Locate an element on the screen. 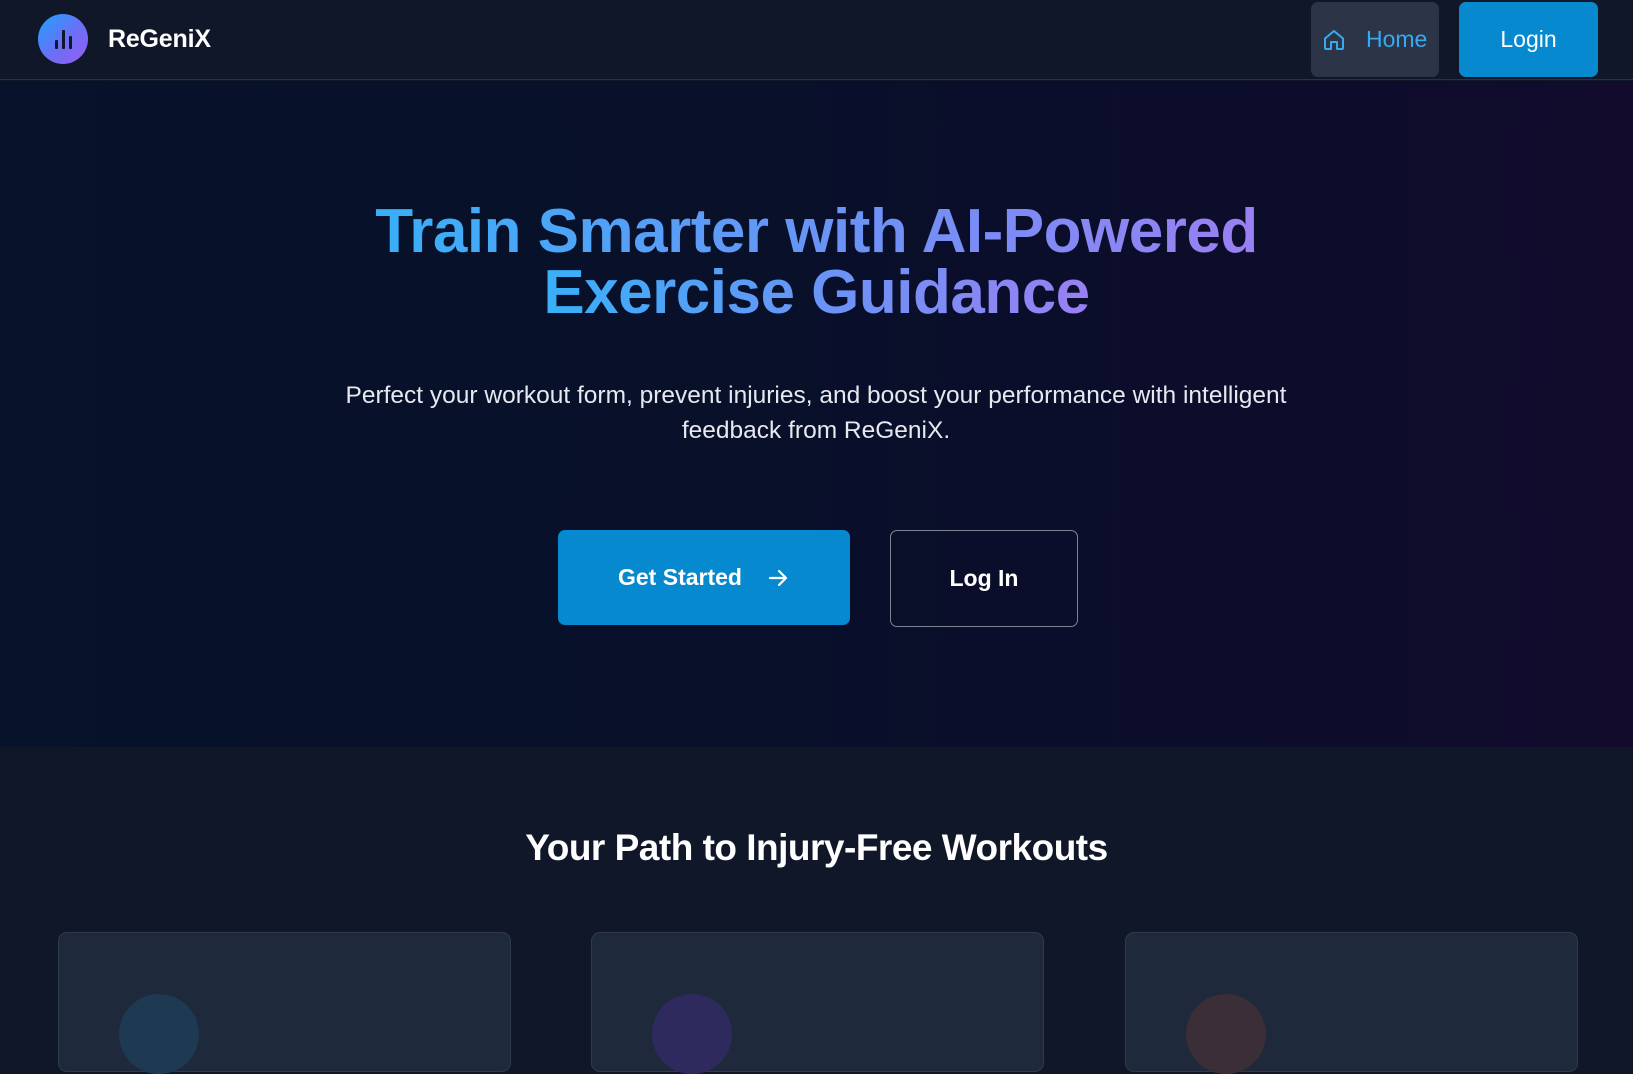 This screenshot has height=1074, width=1633. arrow-right-icon is located at coordinates (778, 577).